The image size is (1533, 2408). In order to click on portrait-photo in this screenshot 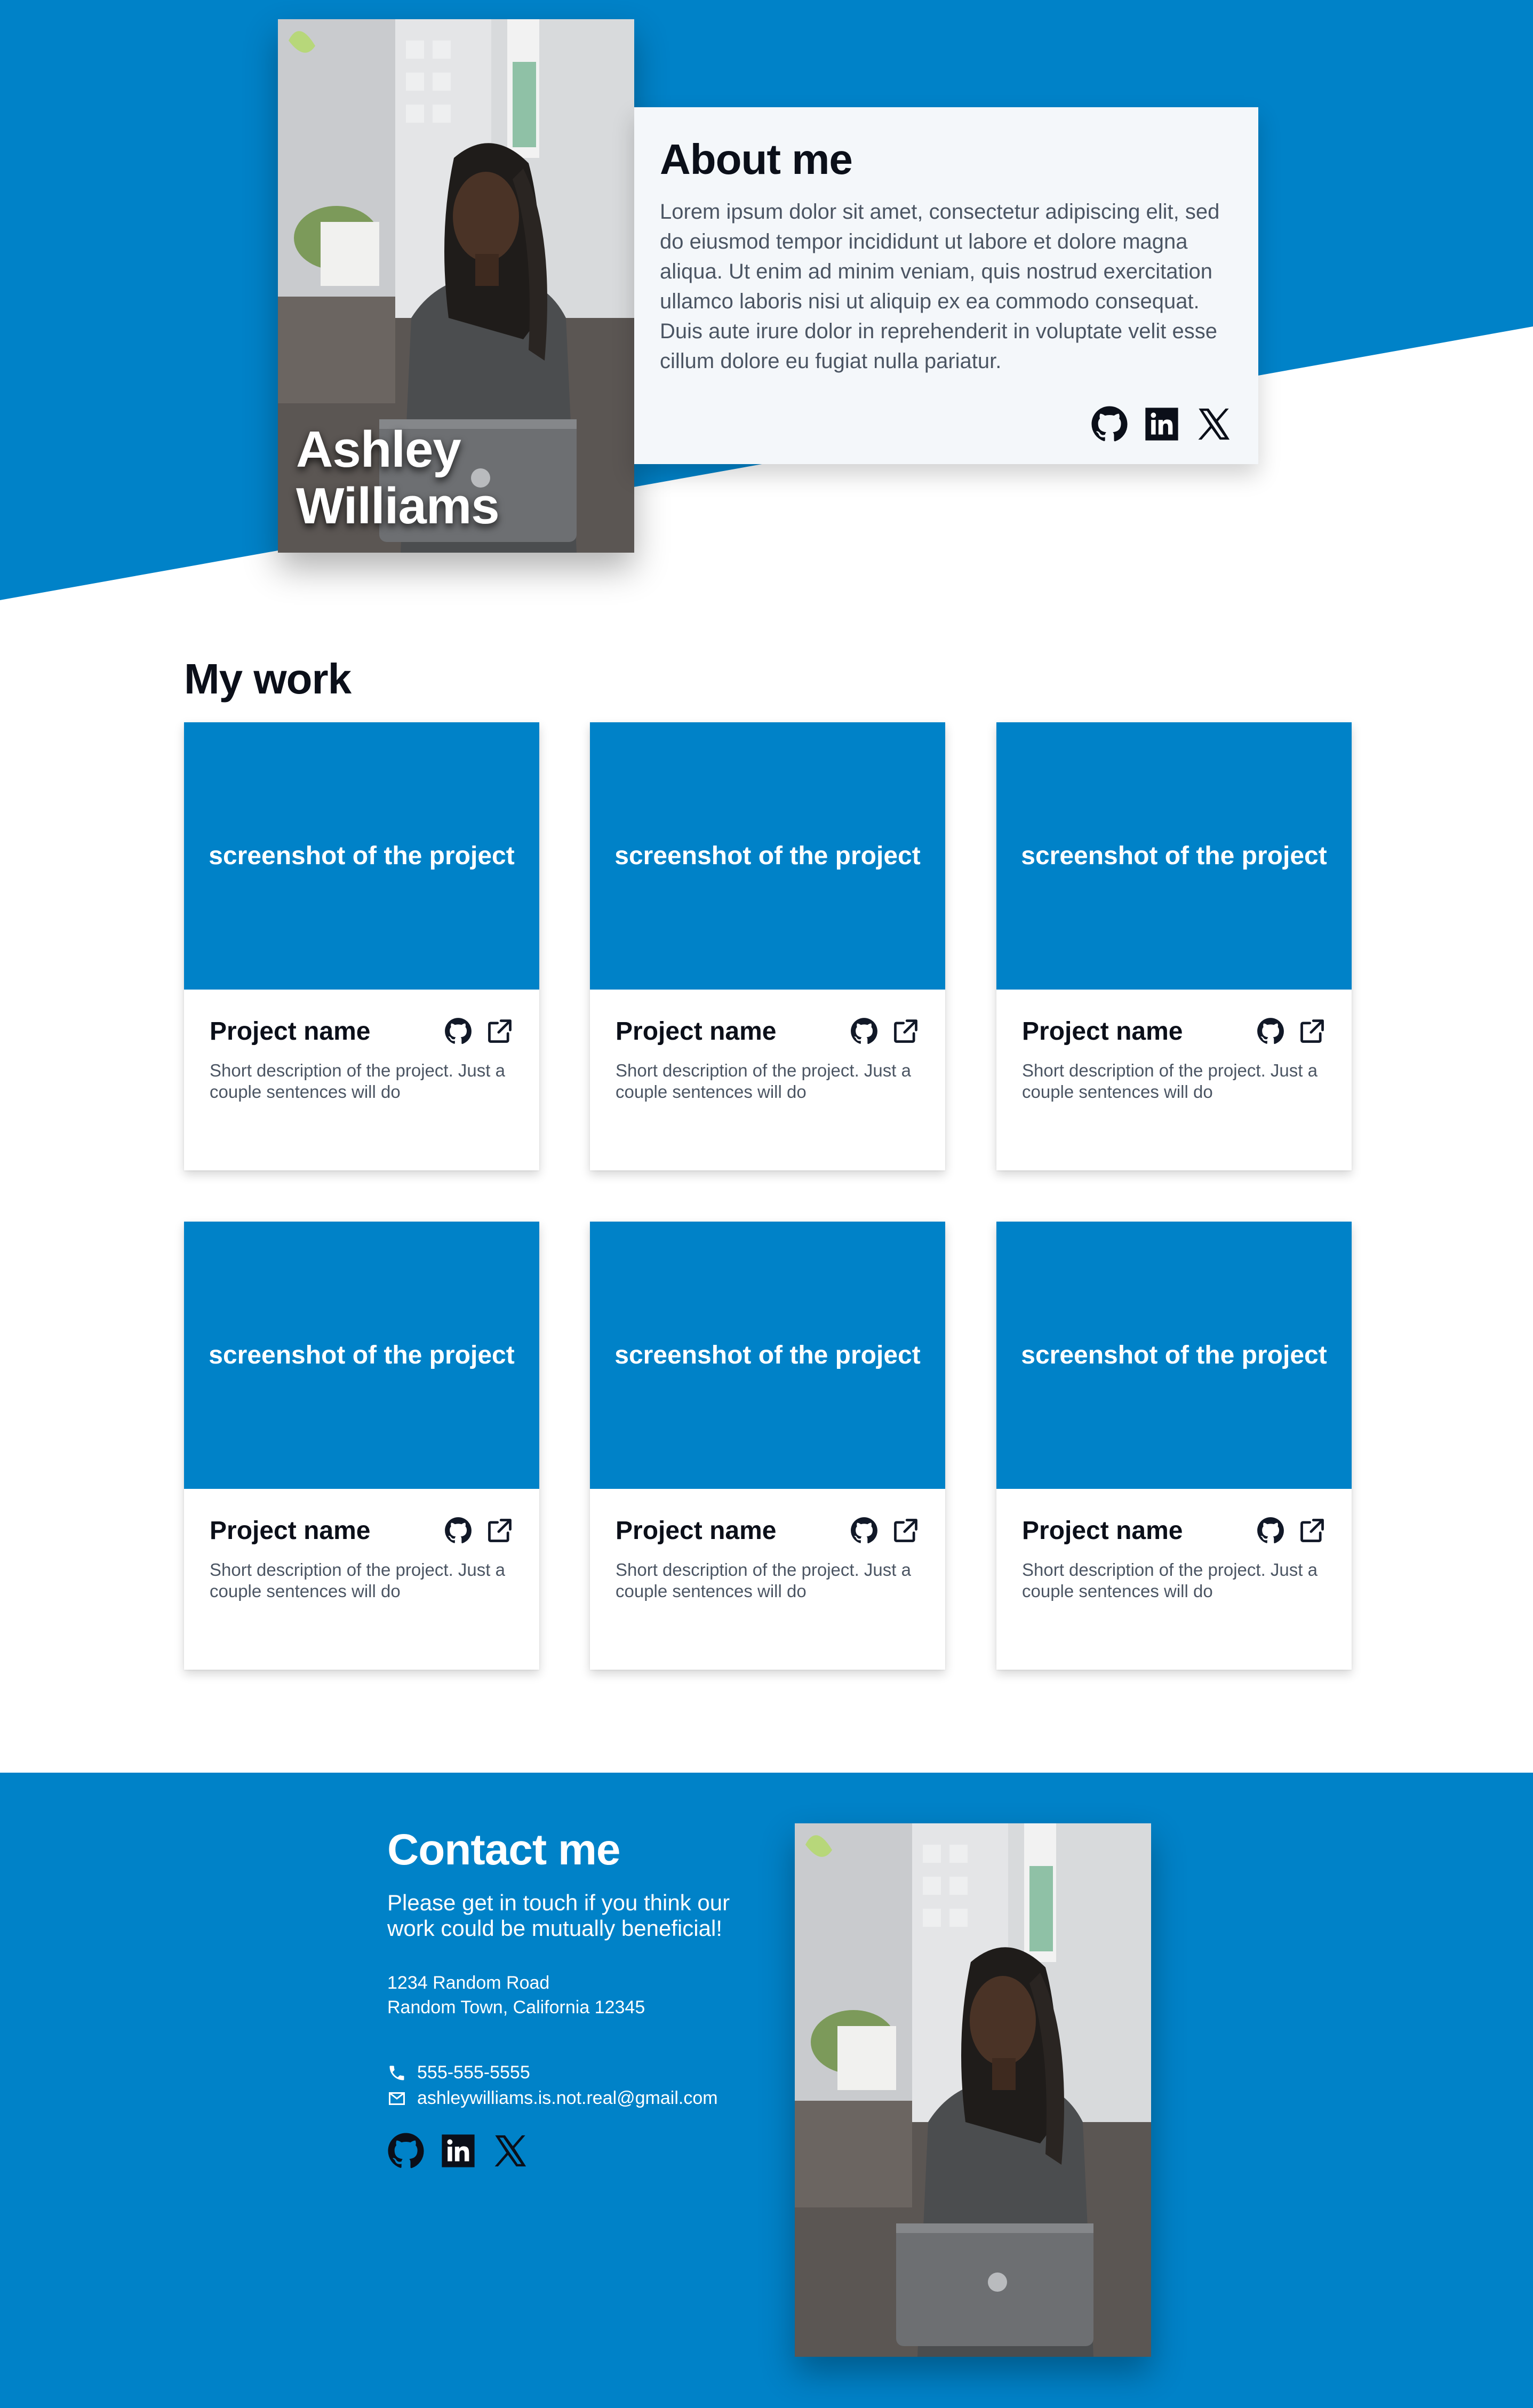, I will do `click(973, 2090)`.